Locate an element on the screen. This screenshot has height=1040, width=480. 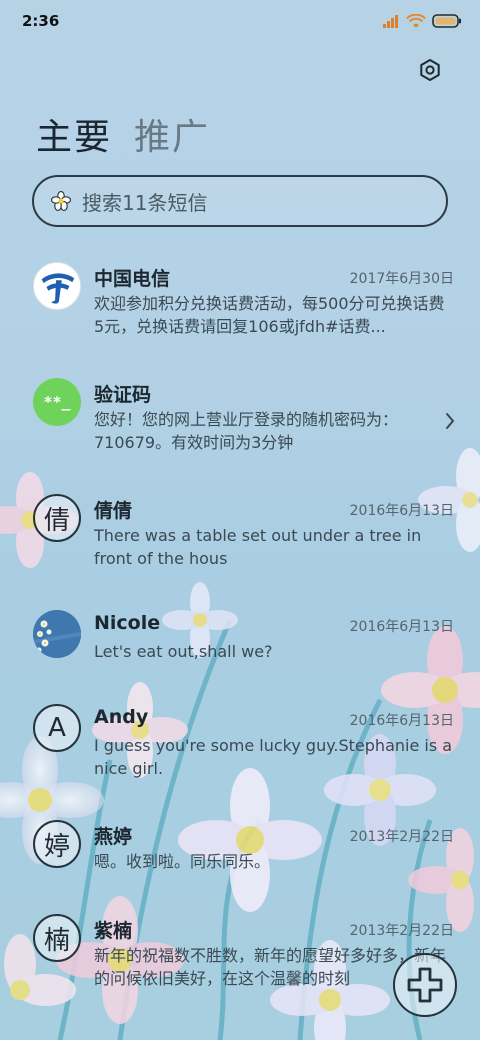
compose-button is located at coordinates (425, 985).